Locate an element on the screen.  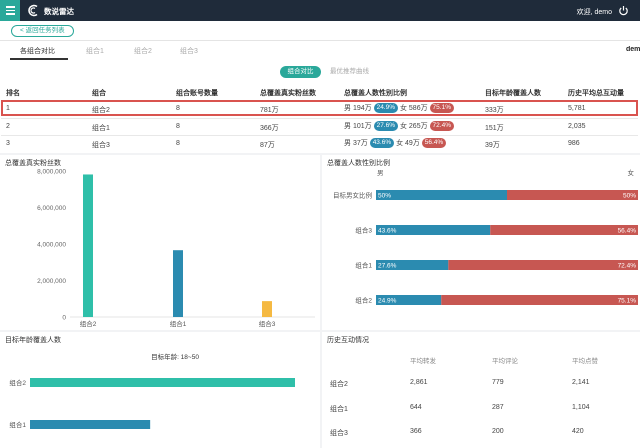
history-row-name: 组合1 is located at coordinates (339, 409).